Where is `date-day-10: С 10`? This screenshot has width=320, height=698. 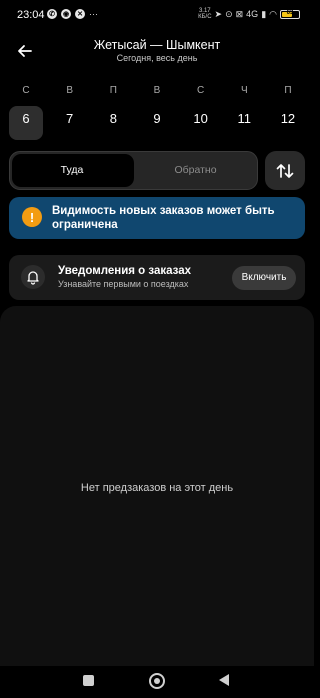 date-day-10: С 10 is located at coordinates (201, 113).